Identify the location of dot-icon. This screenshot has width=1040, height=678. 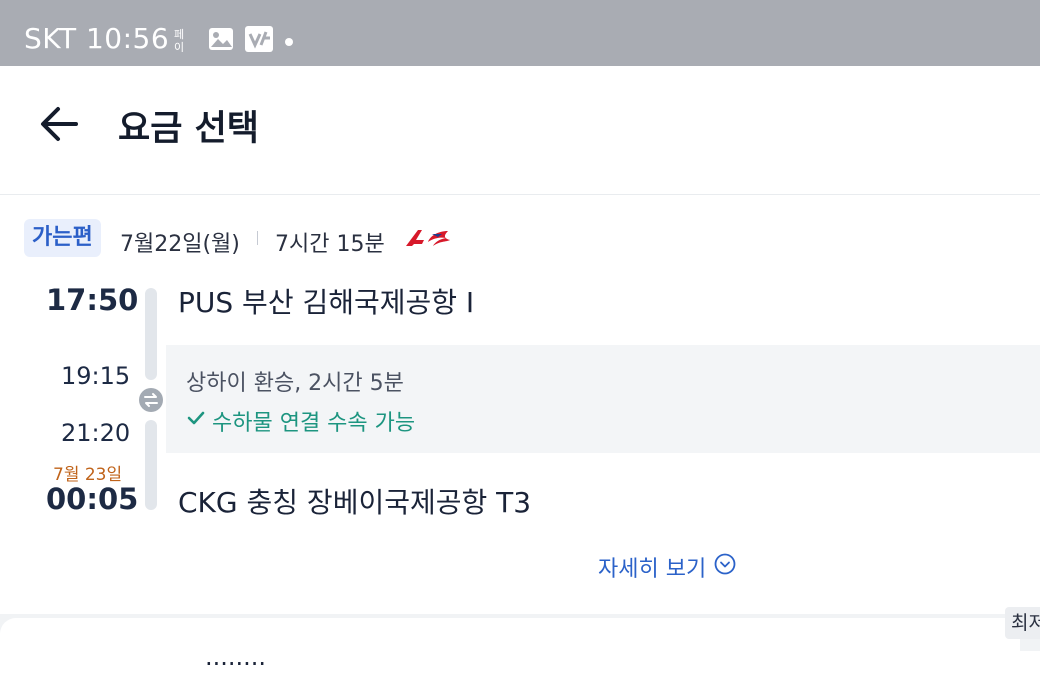
(289, 41).